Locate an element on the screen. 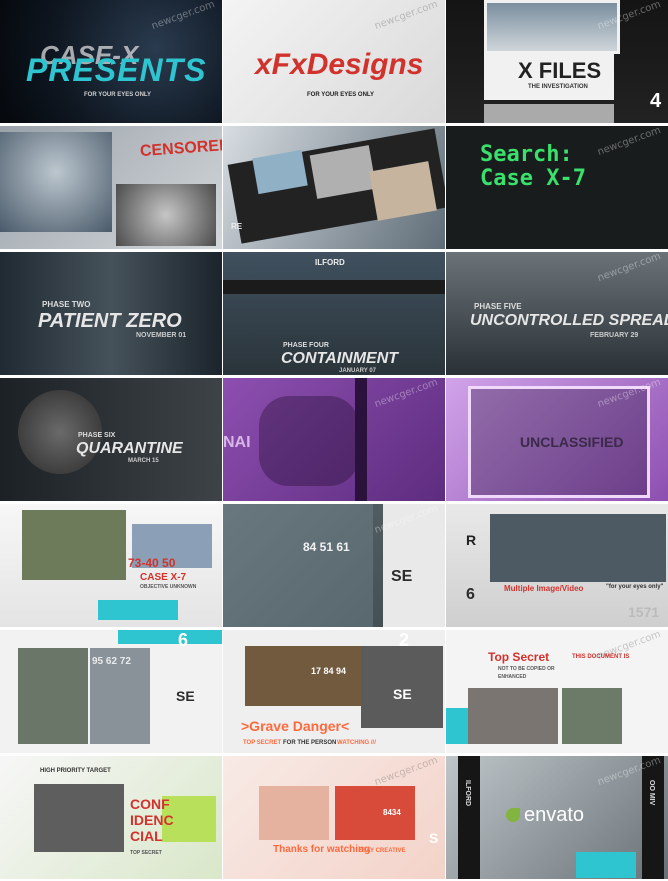 Image resolution: width=668 pixels, height=881 pixels. tile-subtitle: JANUARY 07 is located at coordinates (358, 371).